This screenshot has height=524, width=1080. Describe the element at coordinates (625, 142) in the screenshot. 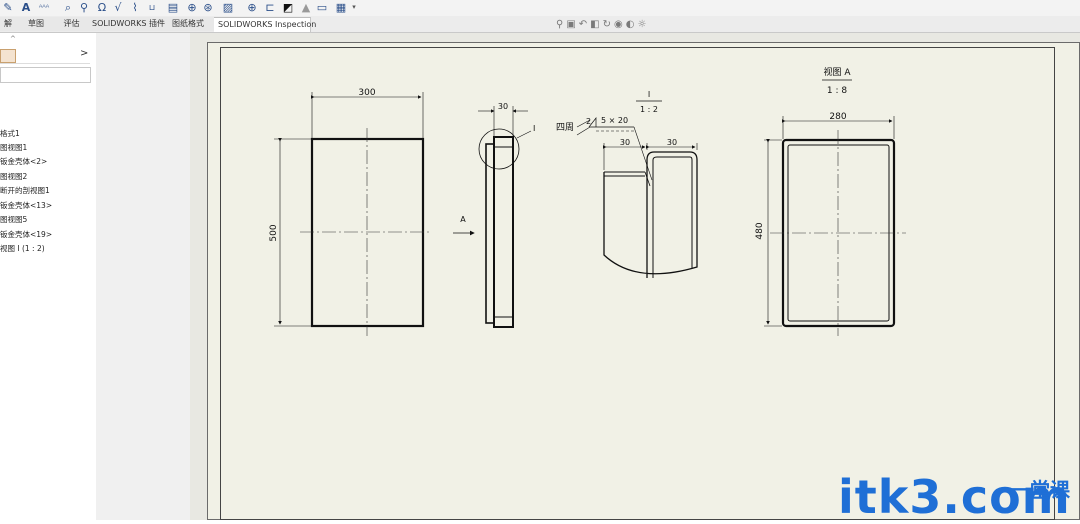

I see `detail-dim-a: 30` at that location.